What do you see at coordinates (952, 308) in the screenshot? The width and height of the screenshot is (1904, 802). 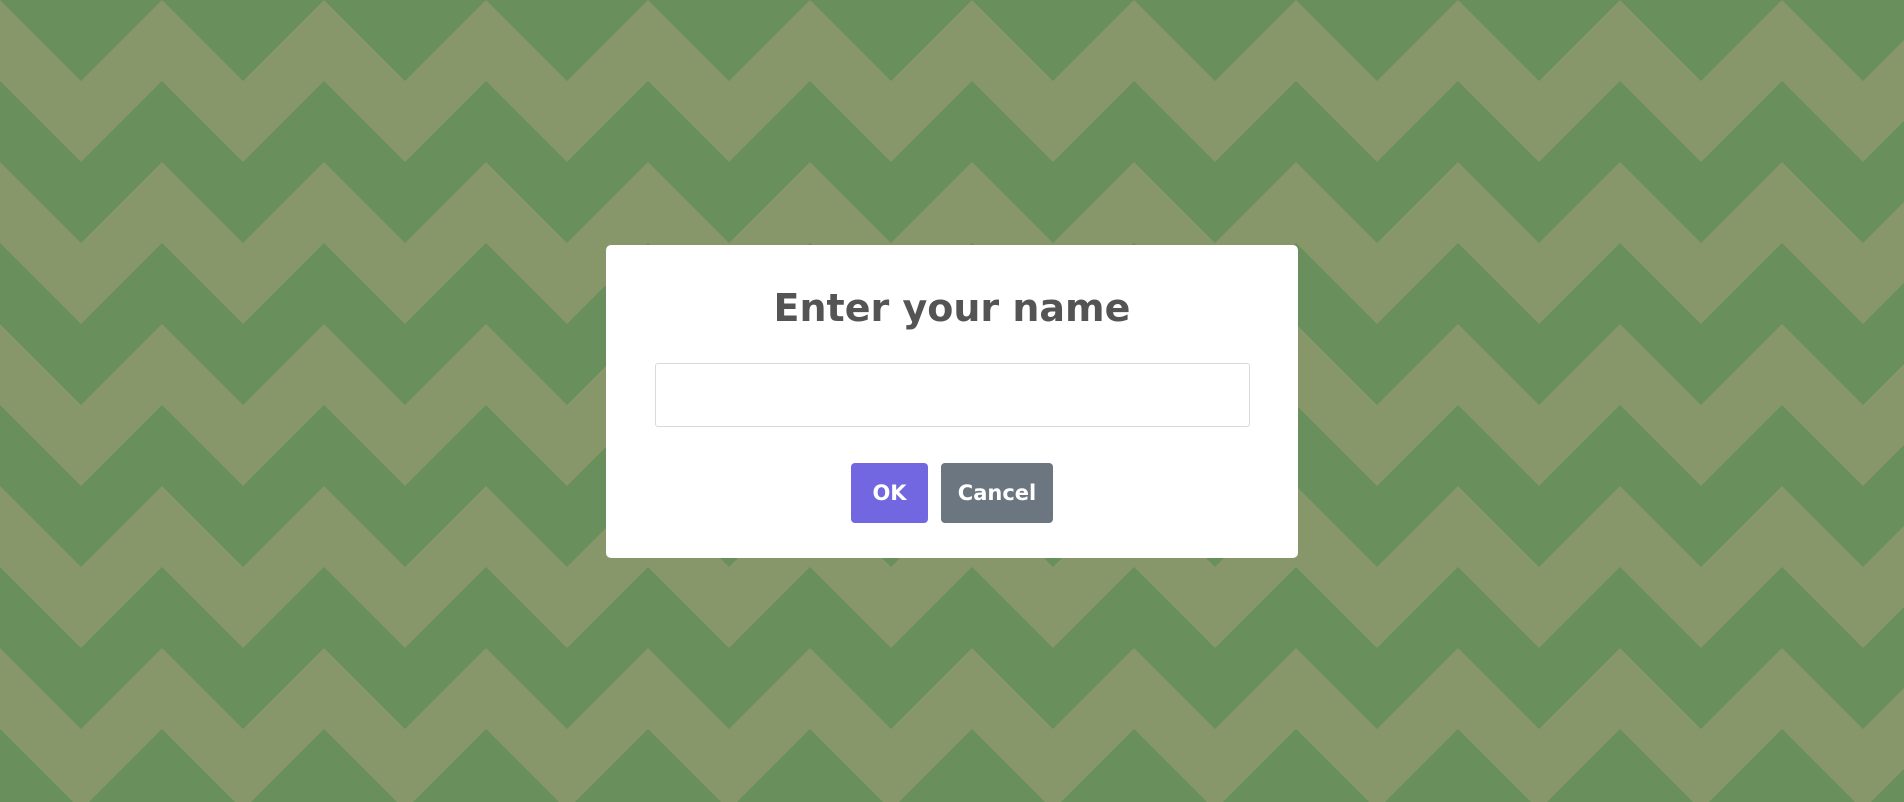 I see `dialog-title: Enter your name` at bounding box center [952, 308].